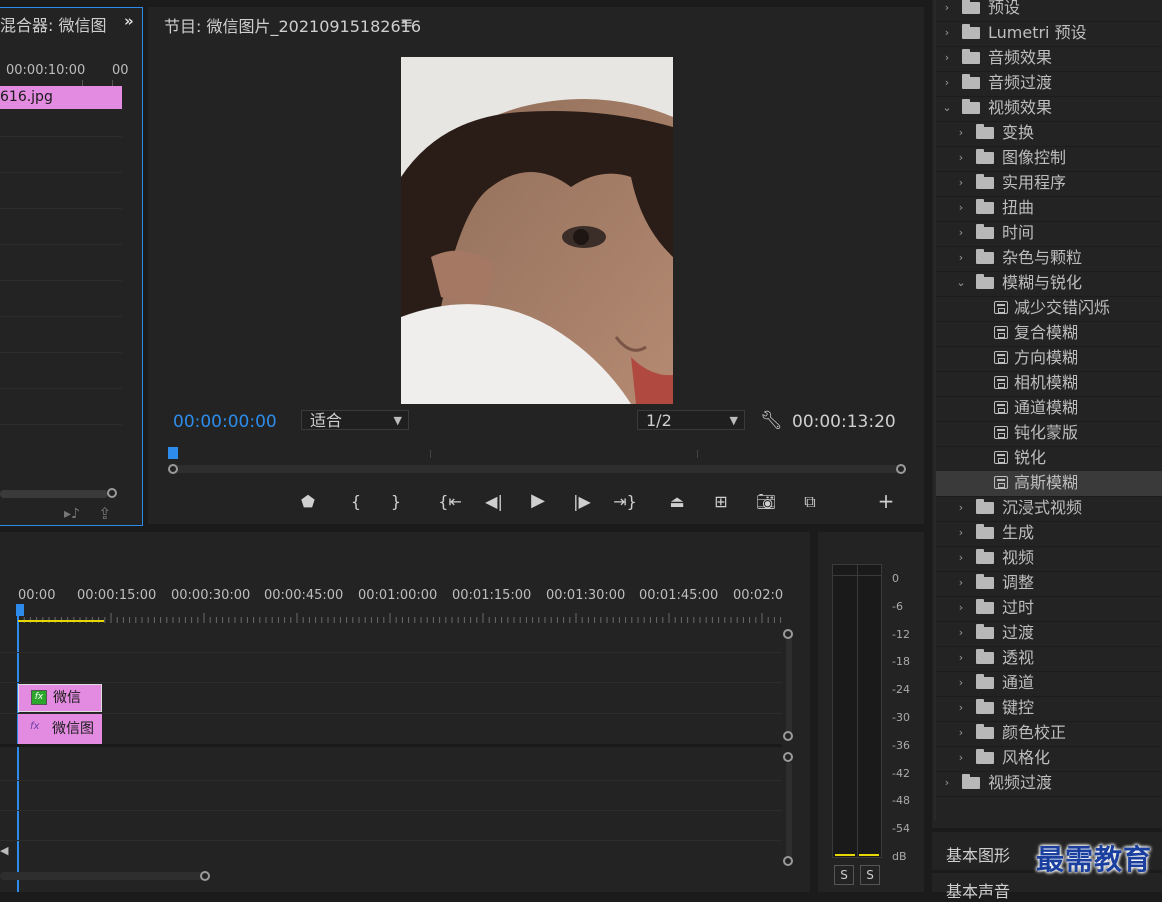 The height and width of the screenshot is (902, 1162). Describe the element at coordinates (1049, 409) in the screenshot. I see `effects-tree-item: 通道模糊` at that location.